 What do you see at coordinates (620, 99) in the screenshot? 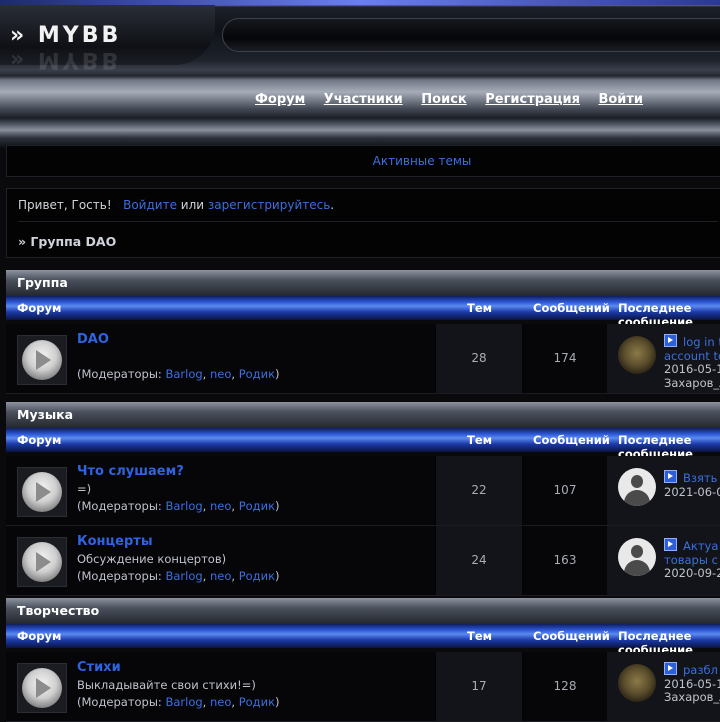
I see `nav-login-link: Войти` at bounding box center [620, 99].